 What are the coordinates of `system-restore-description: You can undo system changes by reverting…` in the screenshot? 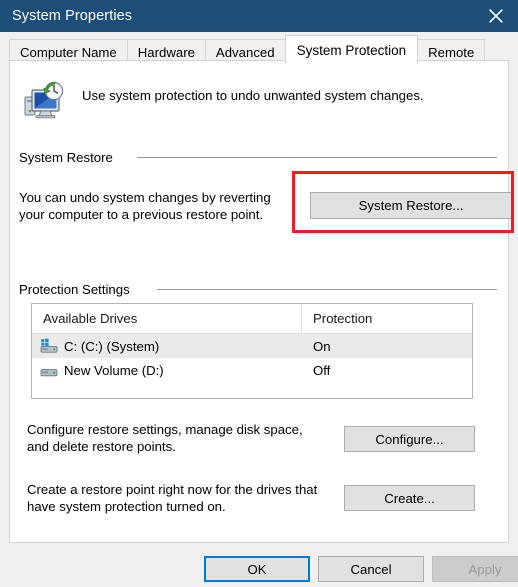 It's located at (145, 206).